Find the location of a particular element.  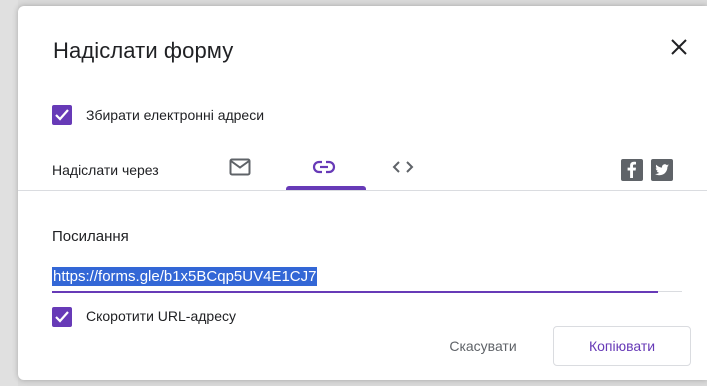

url-field-underline is located at coordinates (355, 292).